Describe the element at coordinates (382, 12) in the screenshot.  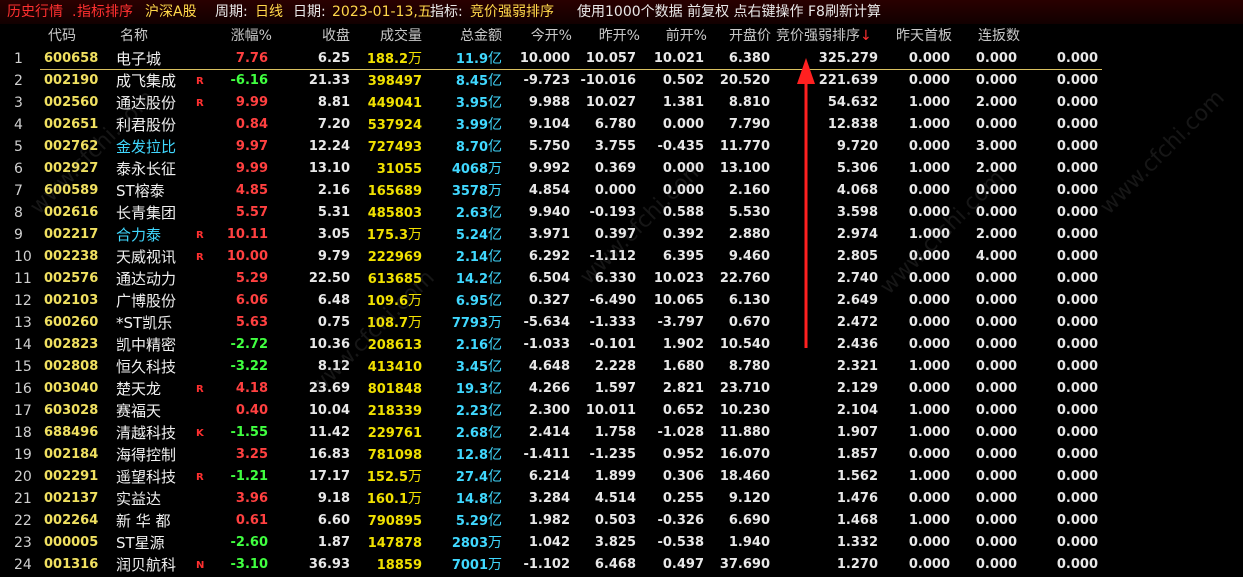
I see `date-value: 2023-01-13,五` at that location.